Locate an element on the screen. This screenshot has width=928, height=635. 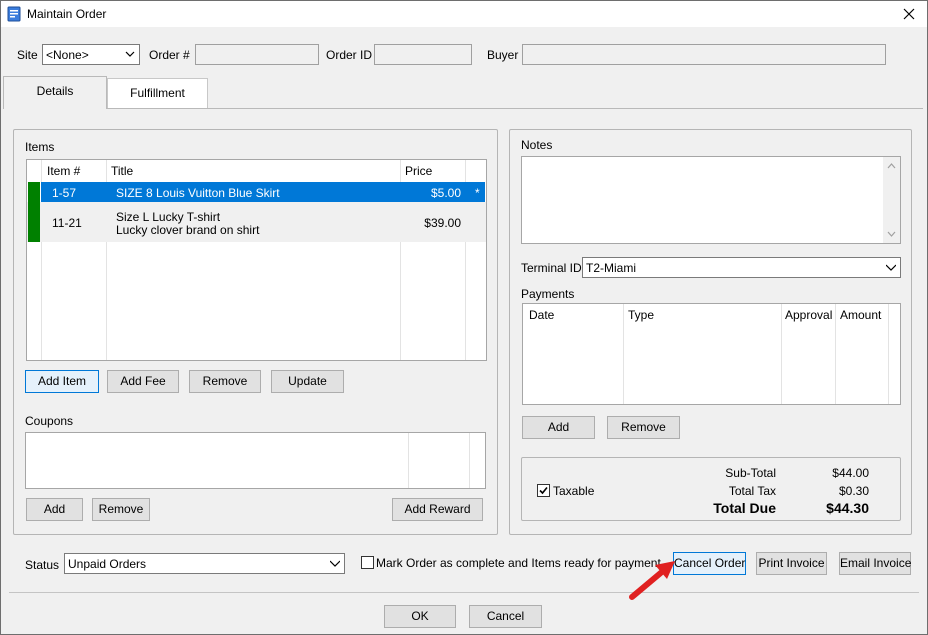
buyer-label: Buyer is located at coordinates (503, 55).